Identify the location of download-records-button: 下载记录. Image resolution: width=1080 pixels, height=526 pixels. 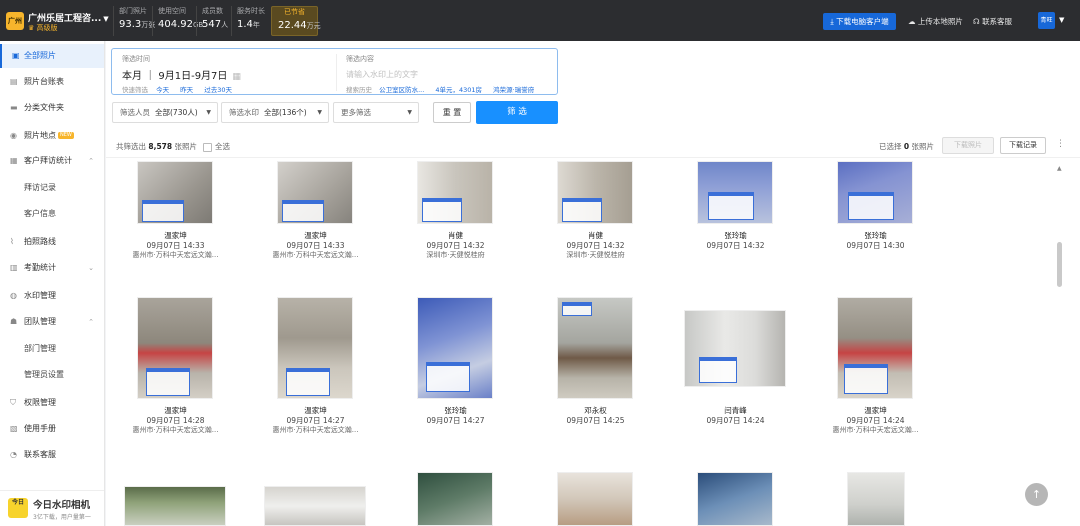
(1023, 145).